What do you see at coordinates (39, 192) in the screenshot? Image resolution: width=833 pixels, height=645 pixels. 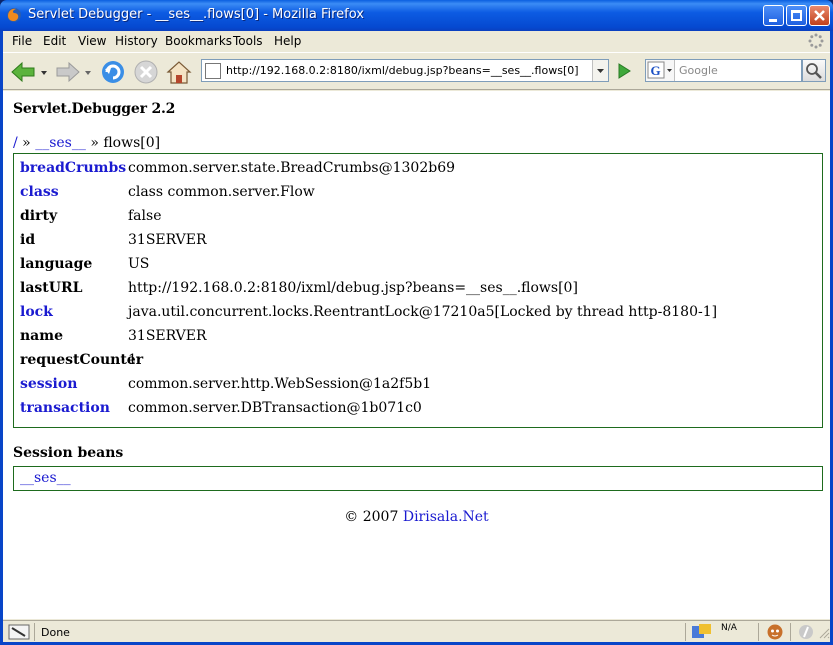 I see `property-key: class` at bounding box center [39, 192].